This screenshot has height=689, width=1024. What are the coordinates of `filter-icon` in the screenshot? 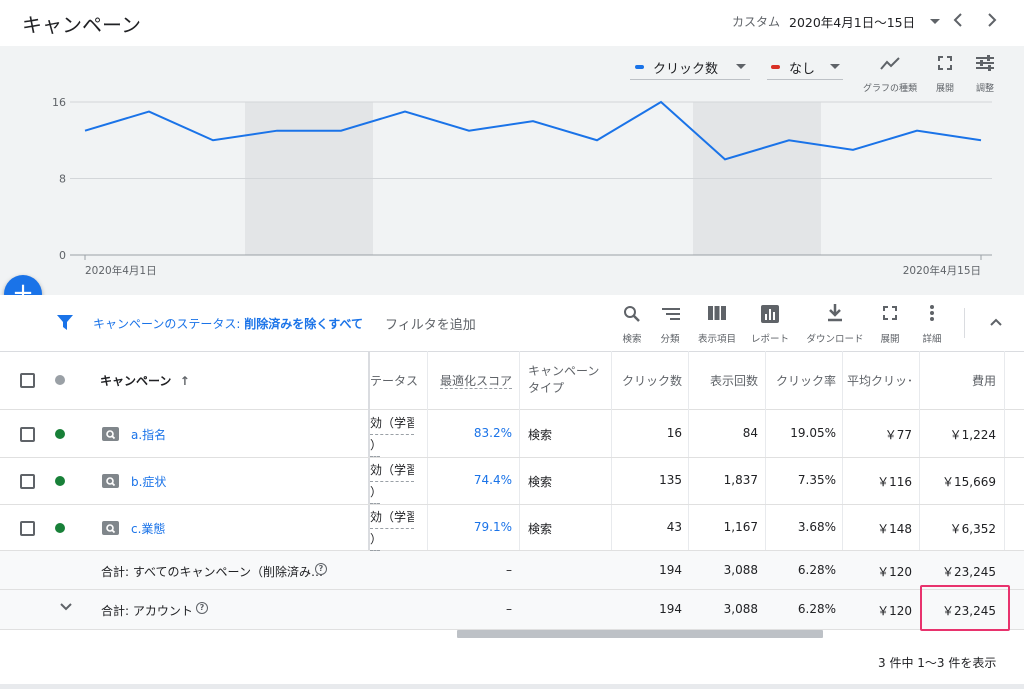 It's located at (65, 322).